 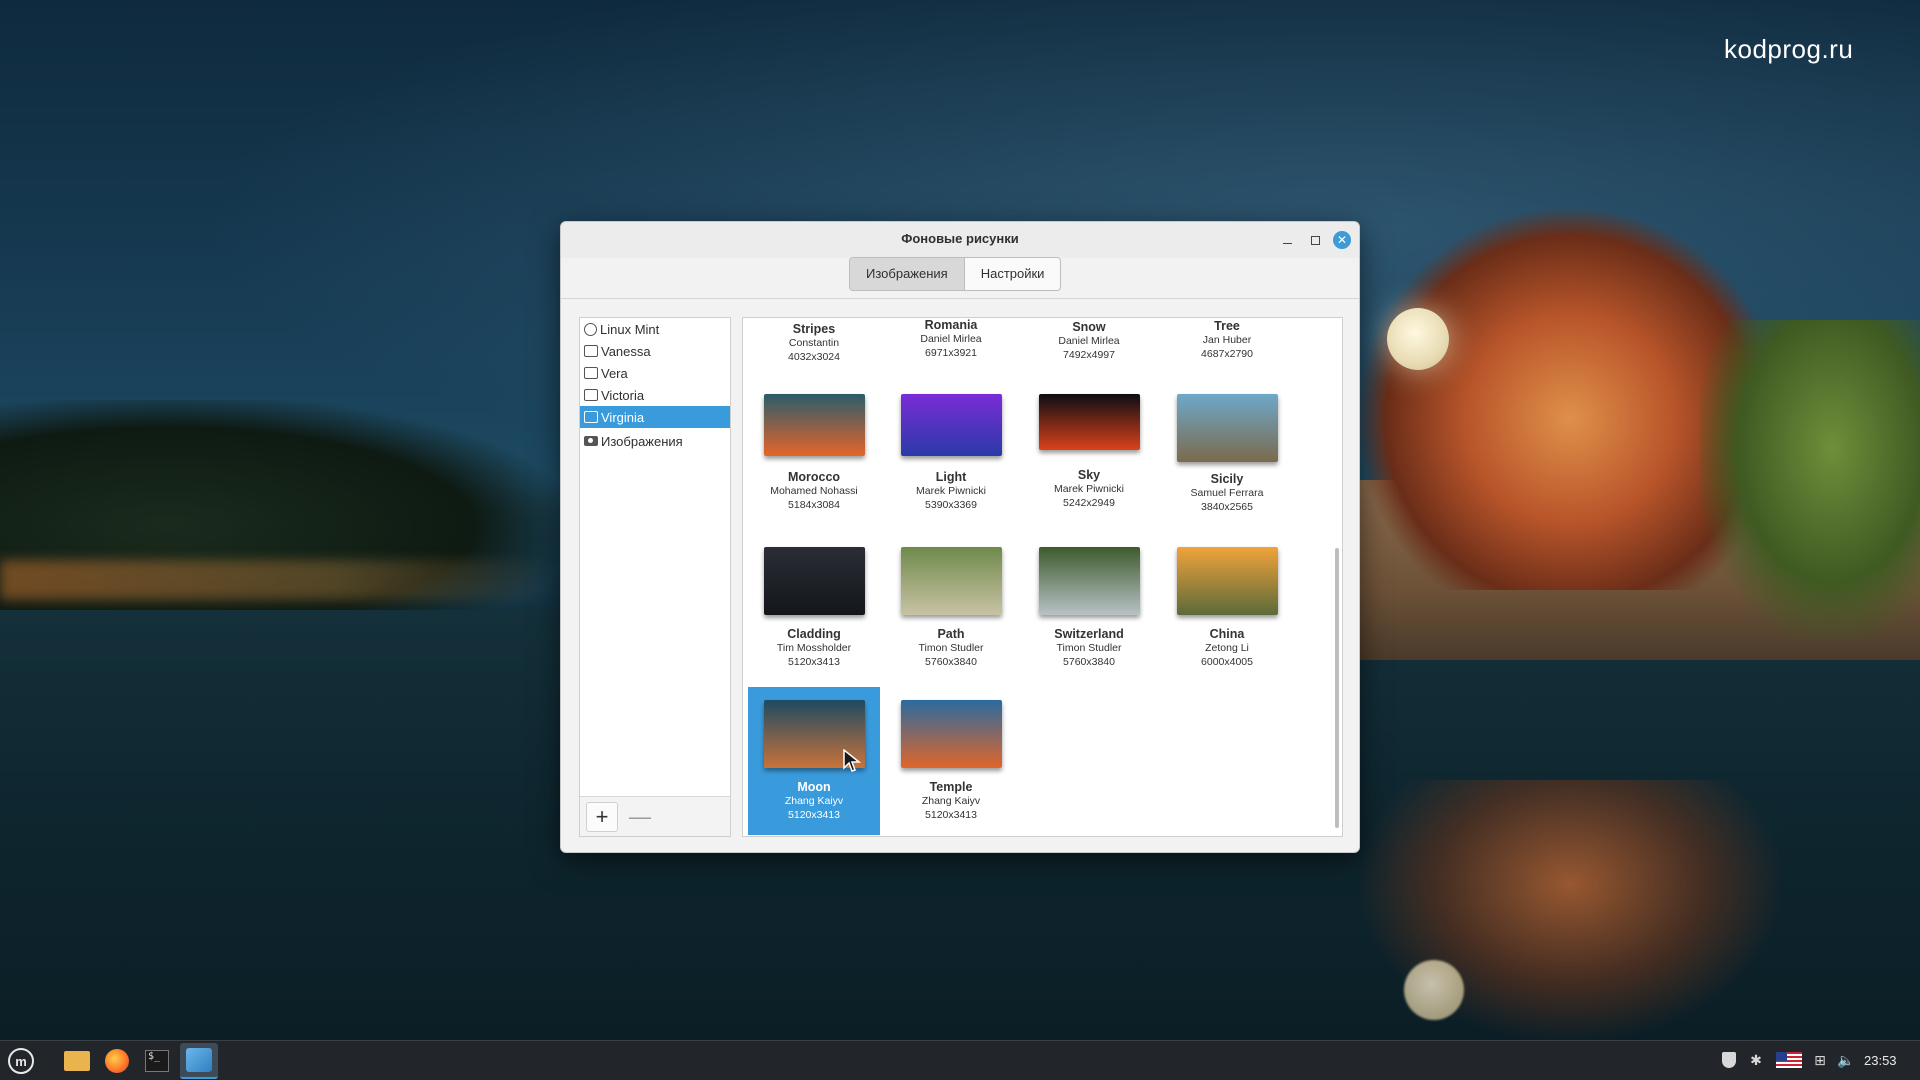 What do you see at coordinates (1089, 634) in the screenshot?
I see `wallpaper-name: Switzerland` at bounding box center [1089, 634].